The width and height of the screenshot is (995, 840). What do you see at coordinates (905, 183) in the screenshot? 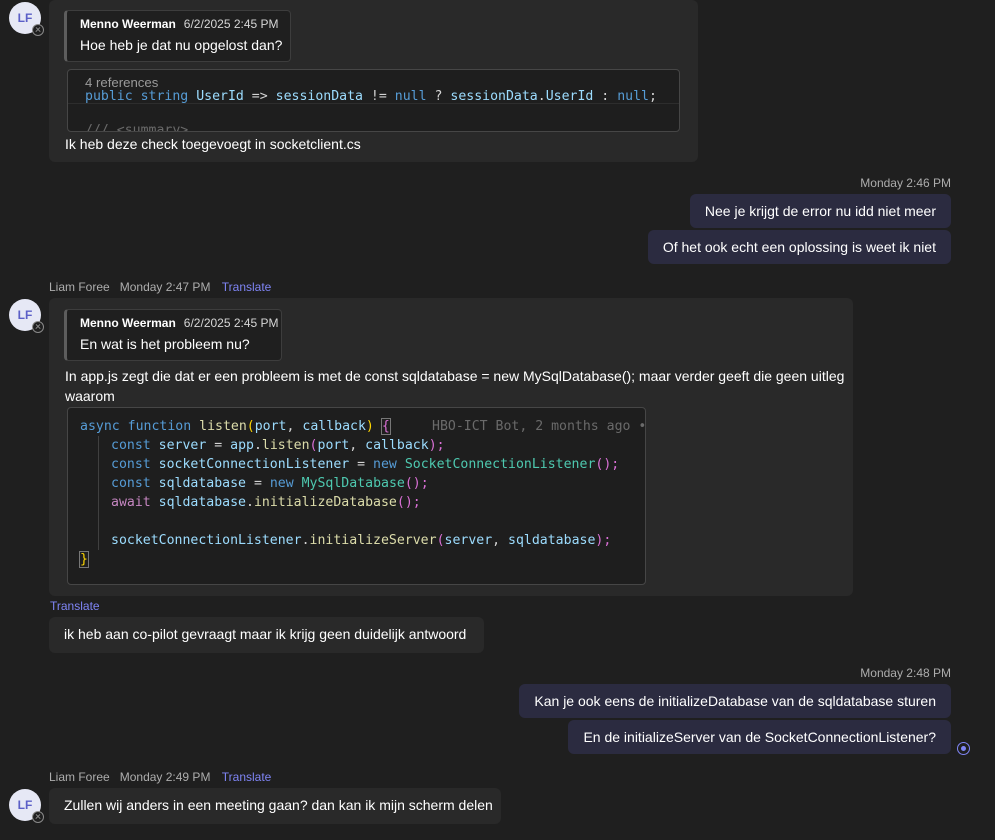
I see `message-timestamp: Monday 2:46 PM` at bounding box center [905, 183].